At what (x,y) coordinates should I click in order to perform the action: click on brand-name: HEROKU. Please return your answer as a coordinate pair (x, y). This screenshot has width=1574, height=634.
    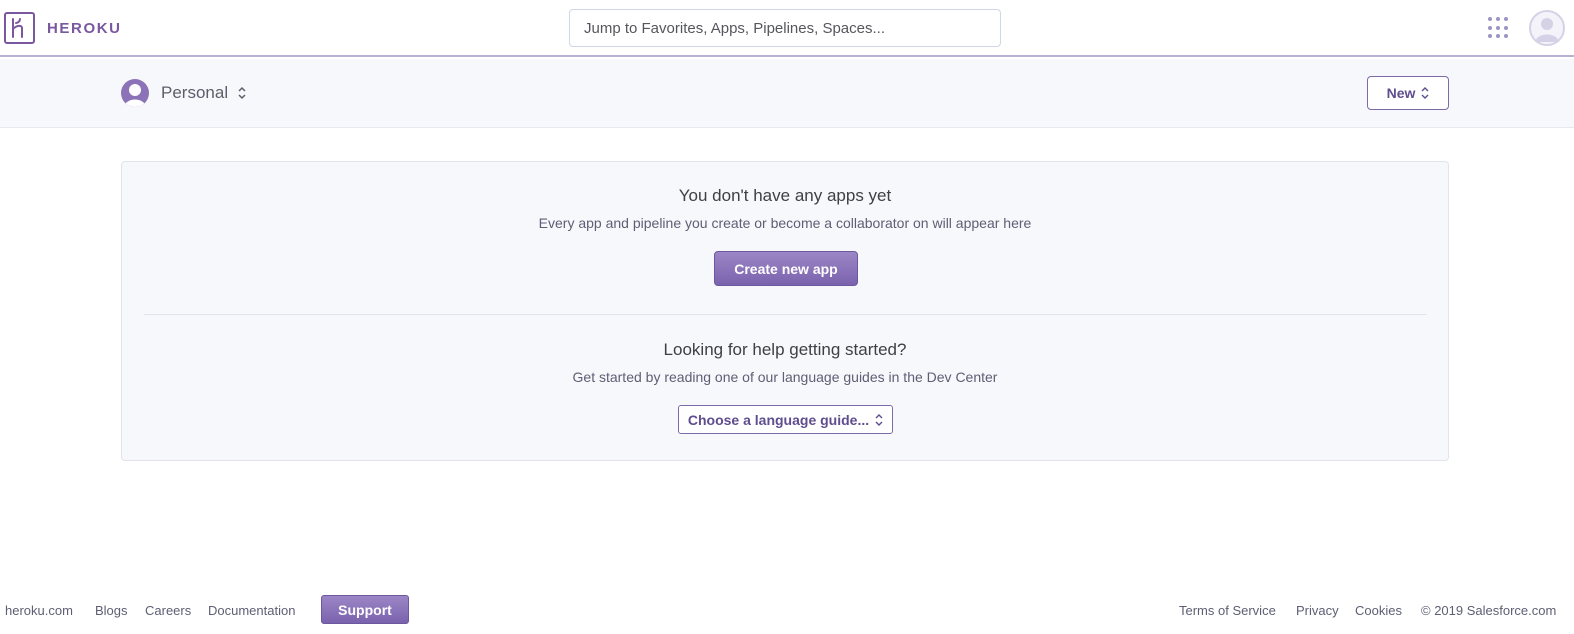
    Looking at the image, I should click on (84, 28).